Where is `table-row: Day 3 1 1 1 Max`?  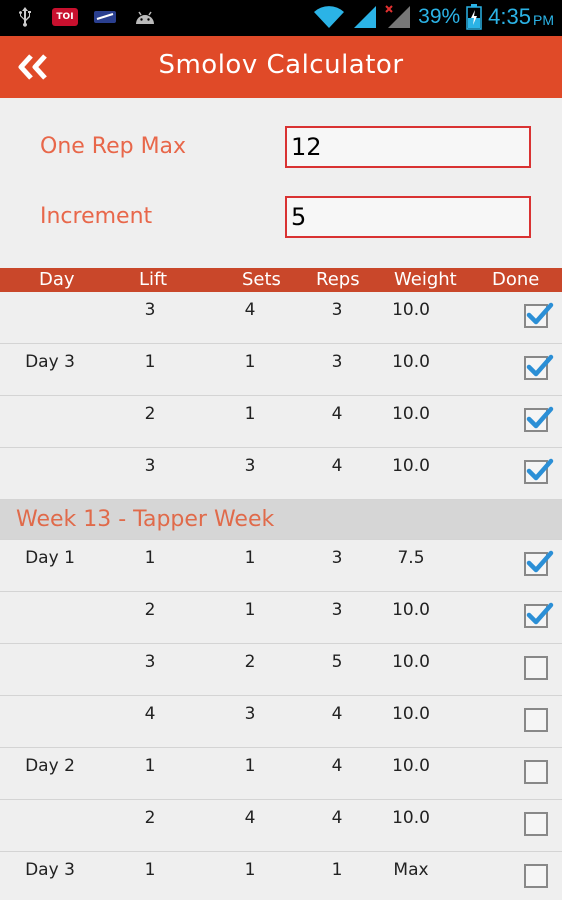 table-row: Day 3 1 1 1 Max is located at coordinates (281, 876).